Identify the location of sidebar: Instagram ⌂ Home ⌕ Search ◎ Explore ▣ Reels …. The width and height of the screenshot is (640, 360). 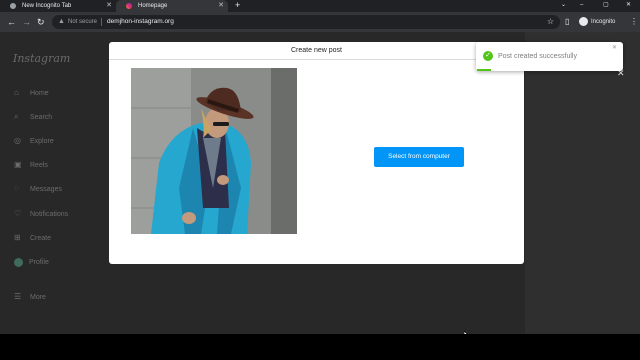
(54, 183).